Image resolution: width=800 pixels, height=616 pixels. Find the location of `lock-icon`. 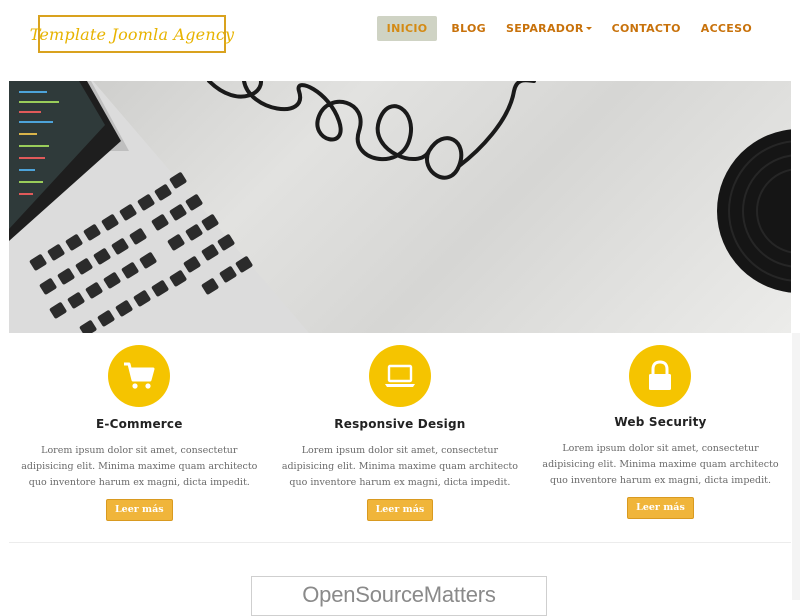

lock-icon is located at coordinates (660, 376).